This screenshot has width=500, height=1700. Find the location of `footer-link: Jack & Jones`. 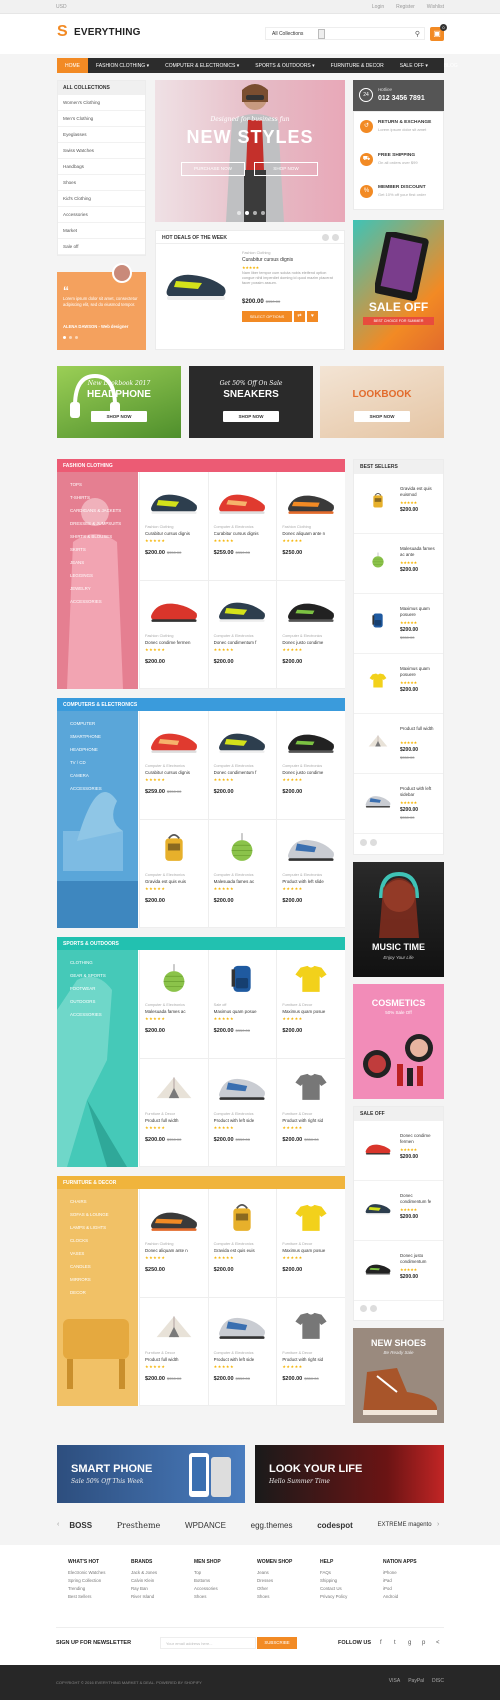

footer-link: Jack & Jones is located at coordinates (144, 1574).